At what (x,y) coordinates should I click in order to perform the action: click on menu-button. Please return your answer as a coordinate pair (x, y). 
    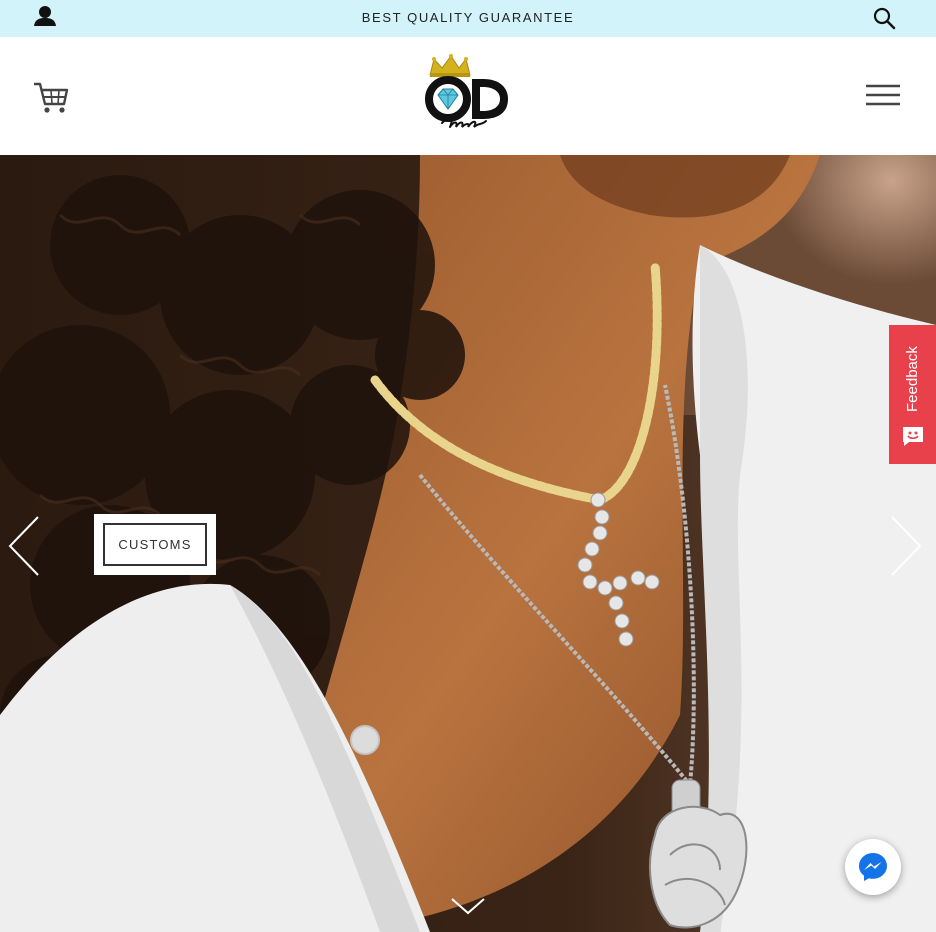
    Looking at the image, I should click on (883, 96).